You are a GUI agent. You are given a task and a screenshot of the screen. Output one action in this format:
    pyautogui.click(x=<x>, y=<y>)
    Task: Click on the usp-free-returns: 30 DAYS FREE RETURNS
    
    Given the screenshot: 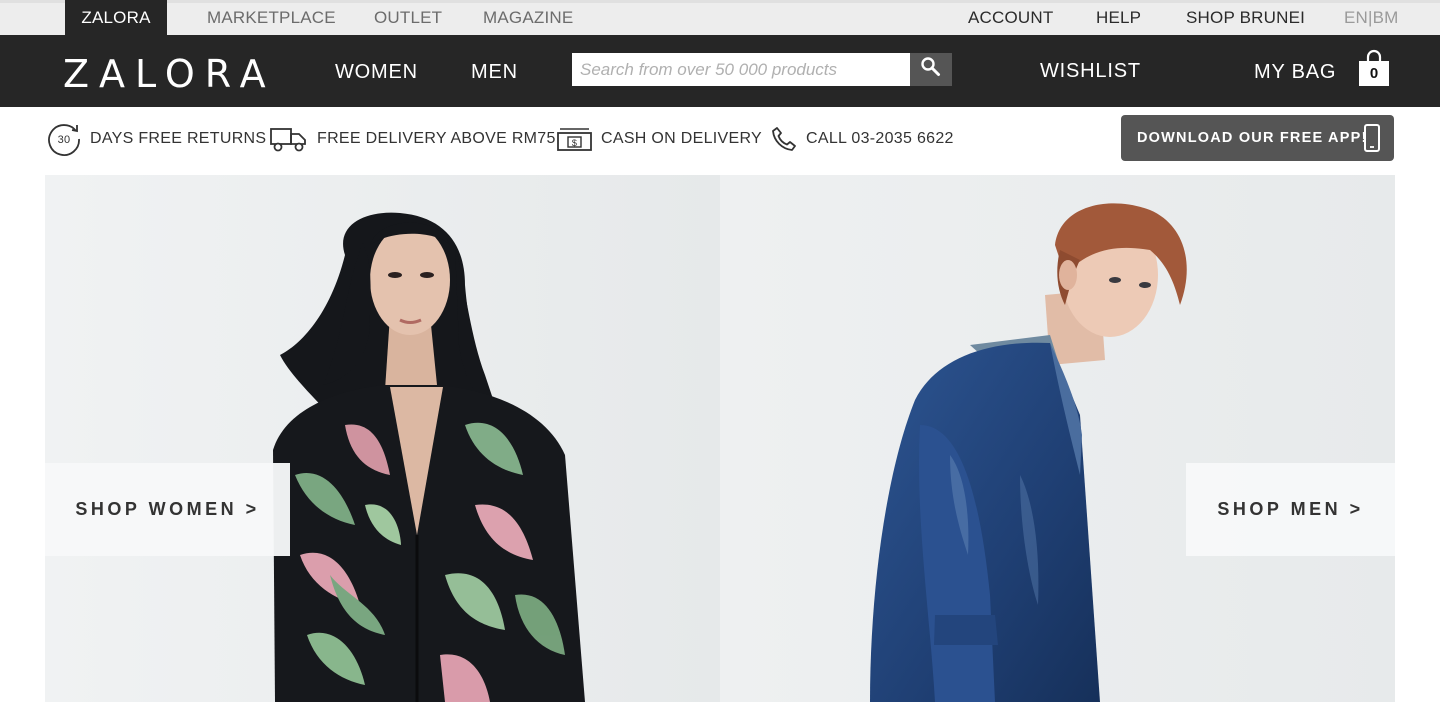 What is the action you would take?
    pyautogui.click(x=156, y=139)
    